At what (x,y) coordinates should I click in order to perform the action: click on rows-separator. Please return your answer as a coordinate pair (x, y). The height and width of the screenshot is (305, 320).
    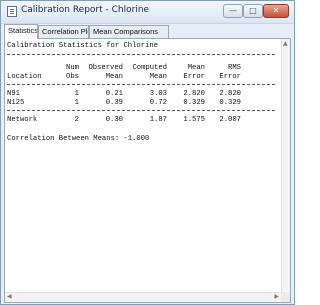
    Looking at the image, I should click on (141, 110).